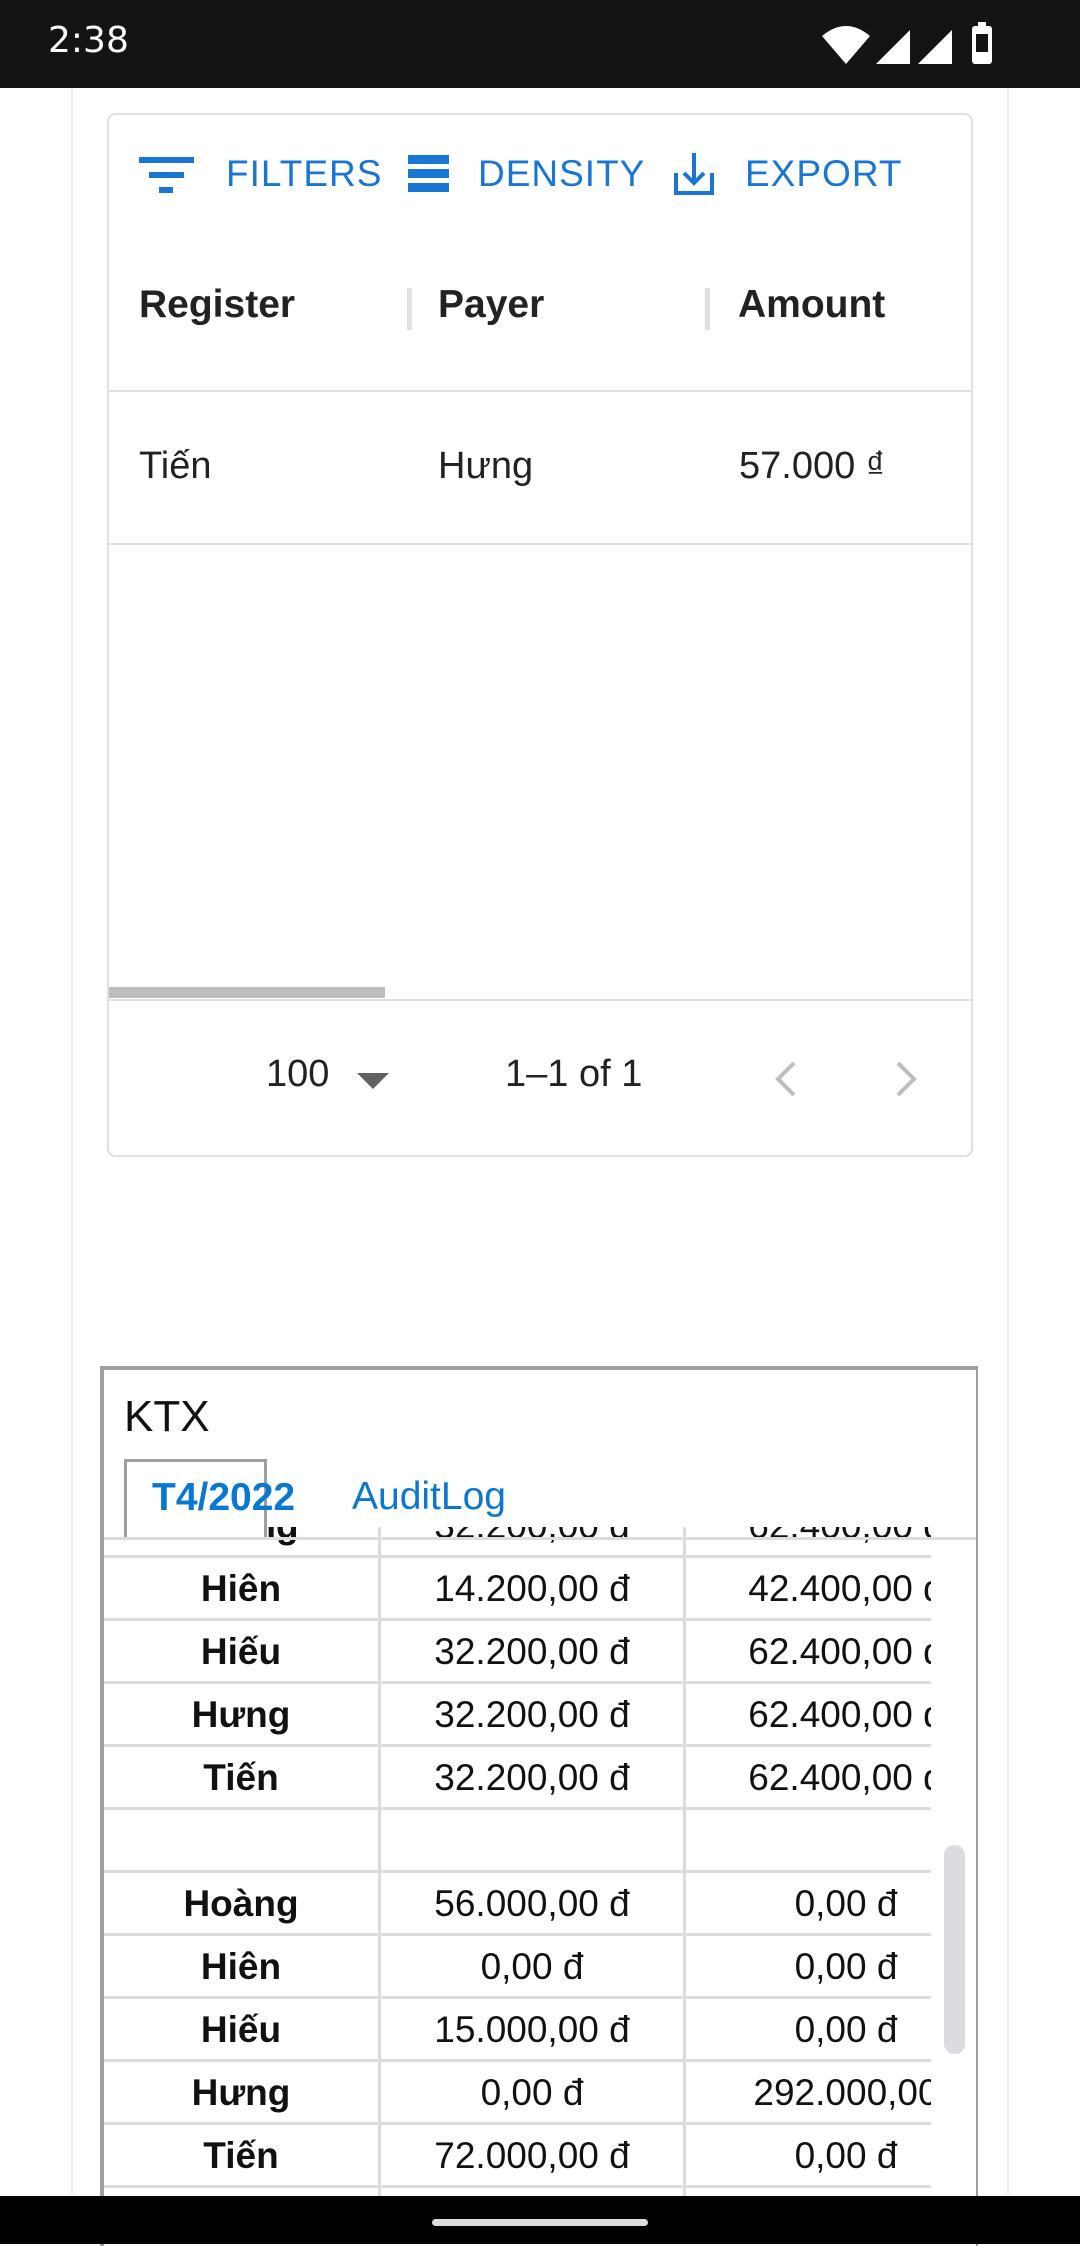  I want to click on pagination-range: 1–1 of 1, so click(574, 1074).